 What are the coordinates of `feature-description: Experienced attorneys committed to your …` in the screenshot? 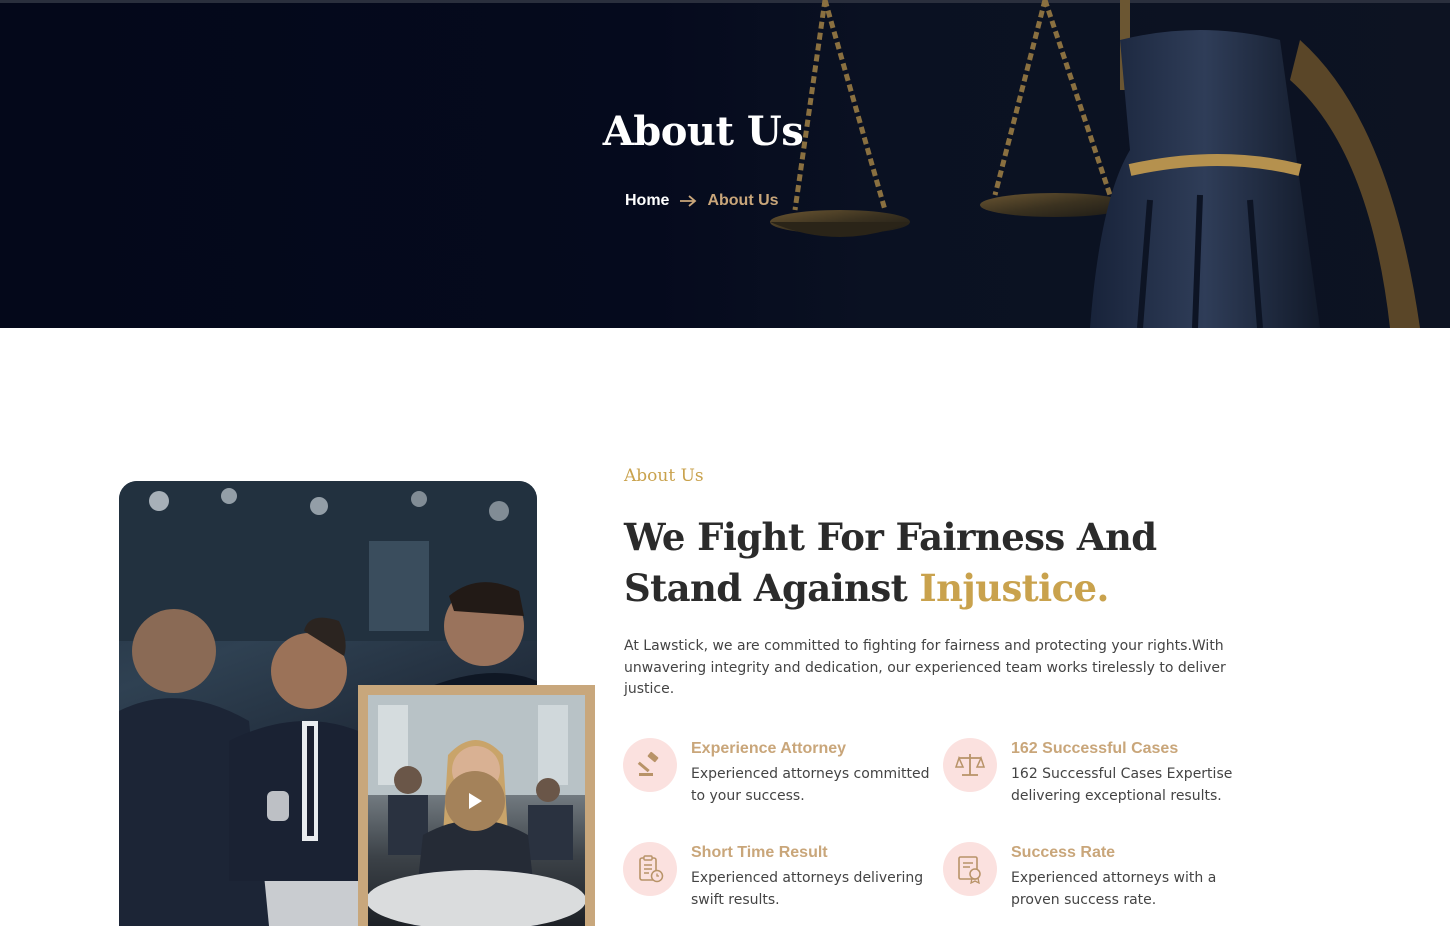 It's located at (810, 785).